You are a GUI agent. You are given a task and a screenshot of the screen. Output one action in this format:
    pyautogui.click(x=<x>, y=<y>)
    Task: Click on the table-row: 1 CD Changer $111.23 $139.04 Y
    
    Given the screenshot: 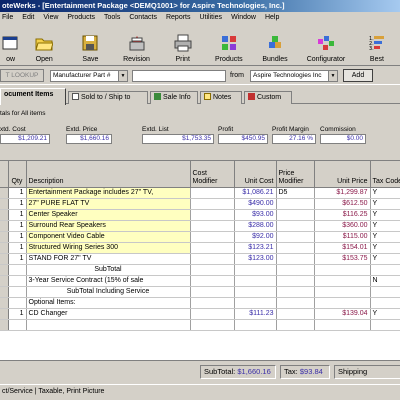 What is the action you would take?
    pyautogui.click(x=200, y=314)
    